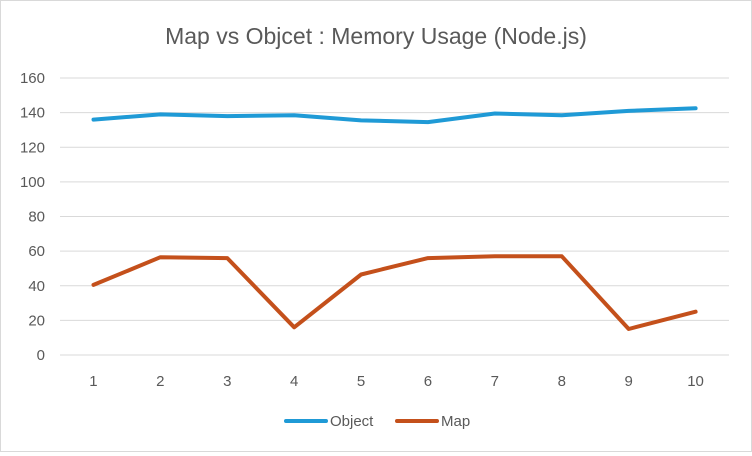 Image resolution: width=752 pixels, height=456 pixels. What do you see at coordinates (36, 320) in the screenshot?
I see `y-tick-label: 20` at bounding box center [36, 320].